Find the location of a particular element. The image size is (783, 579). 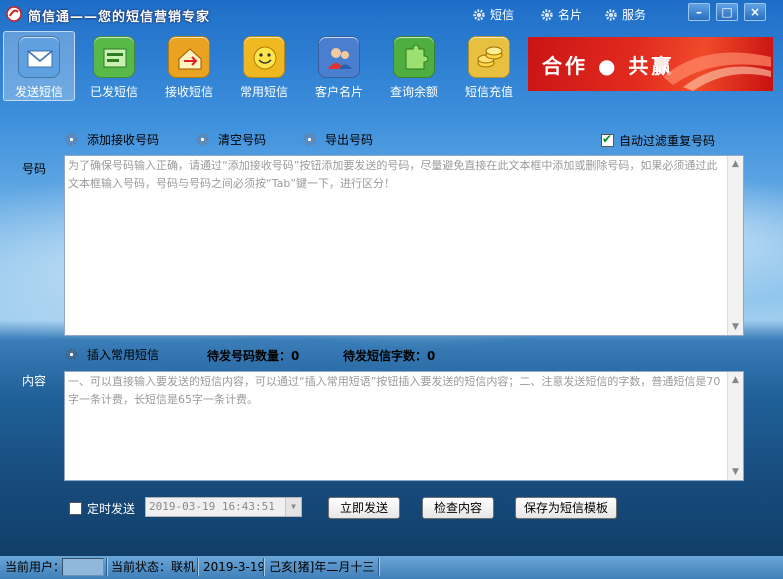

tool-customer-cards: 客户名片 is located at coordinates (339, 66).